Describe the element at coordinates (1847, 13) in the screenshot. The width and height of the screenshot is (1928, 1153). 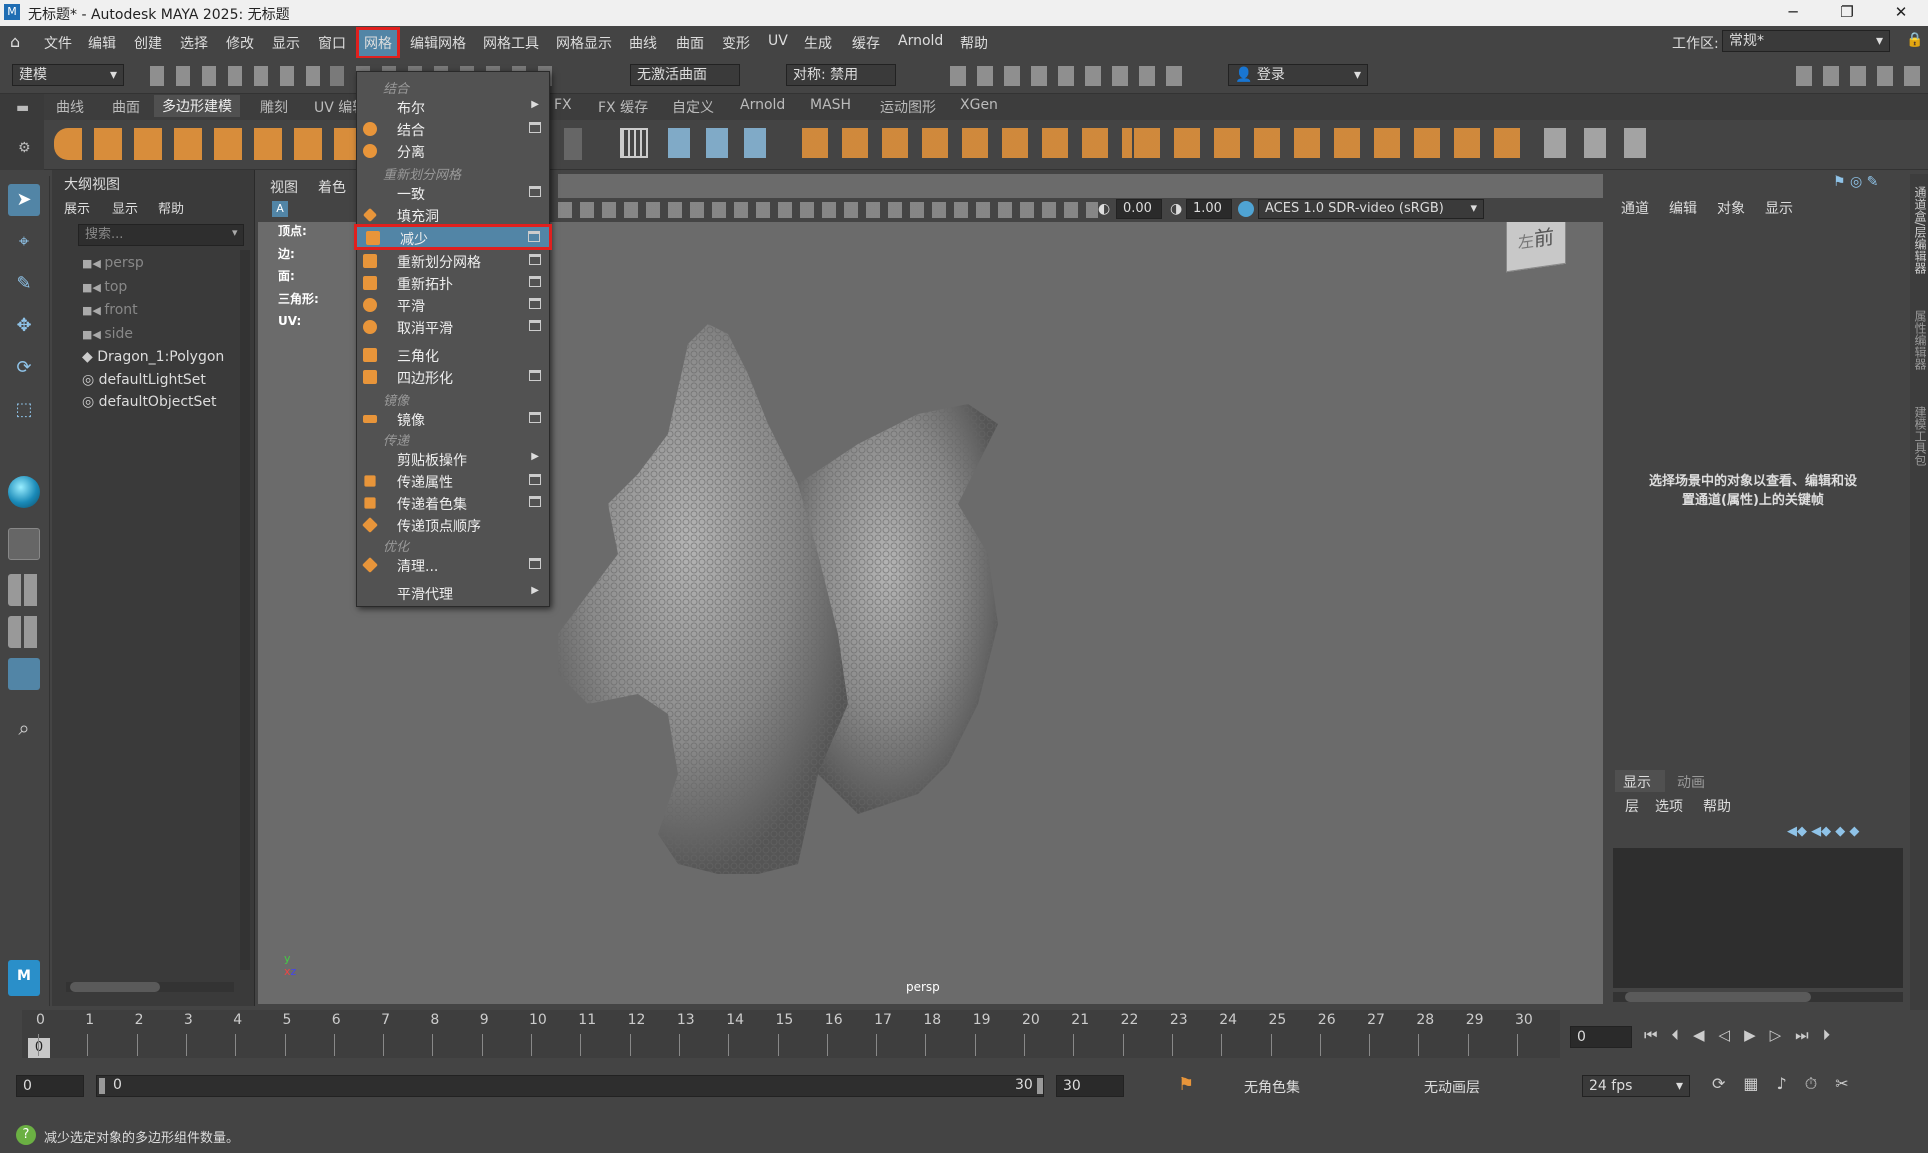
I see `maximize-button: ❐` at that location.